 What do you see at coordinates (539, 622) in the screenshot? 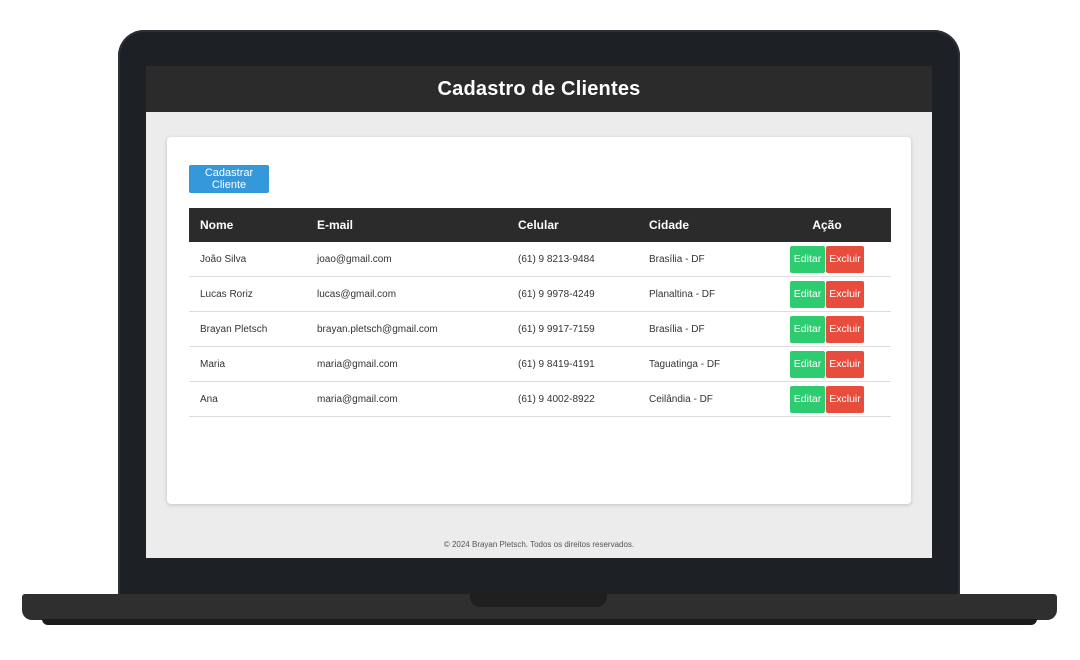
I see `laptop-base-shadow` at bounding box center [539, 622].